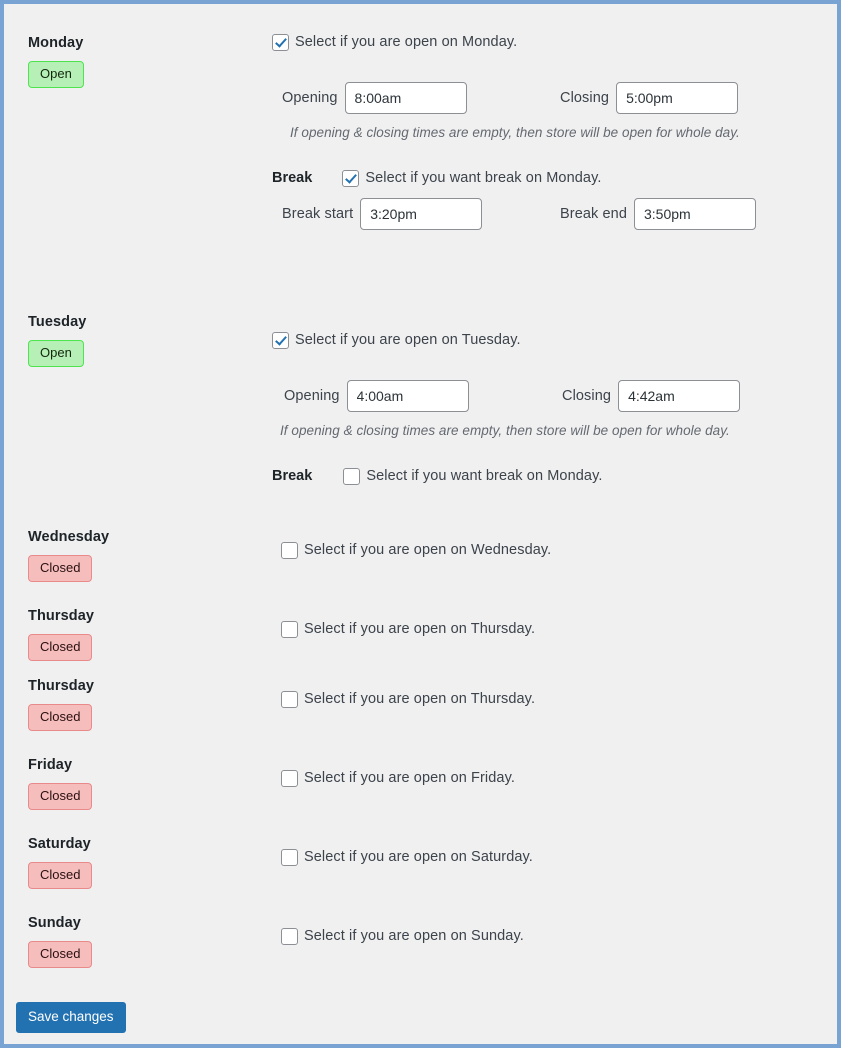  Describe the element at coordinates (553, 936) in the screenshot. I see `open-checkbox-row: Select if you are open on Sunday.` at that location.